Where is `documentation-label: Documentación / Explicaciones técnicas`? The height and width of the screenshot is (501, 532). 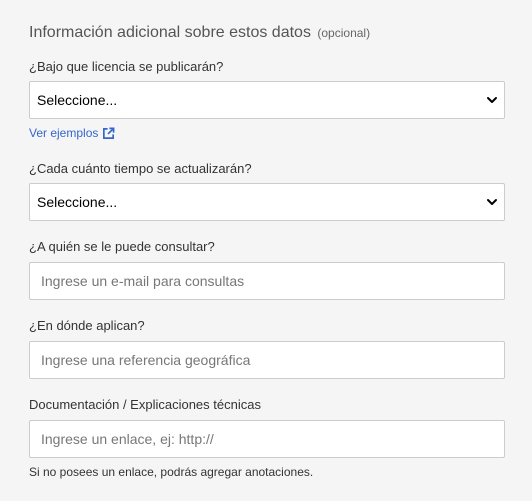
documentation-label: Documentación / Explicaciones técnicas is located at coordinates (145, 404).